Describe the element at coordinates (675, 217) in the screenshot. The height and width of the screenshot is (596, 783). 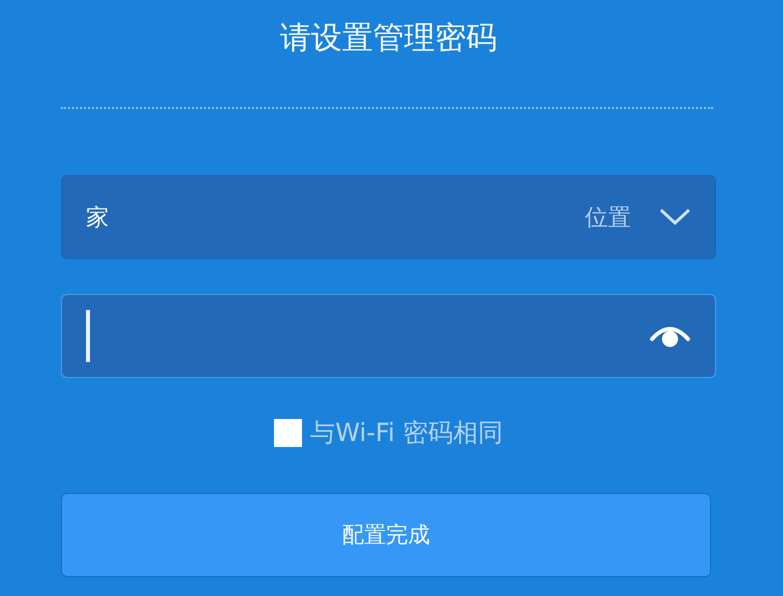
I see `chevron-down-icon` at that location.